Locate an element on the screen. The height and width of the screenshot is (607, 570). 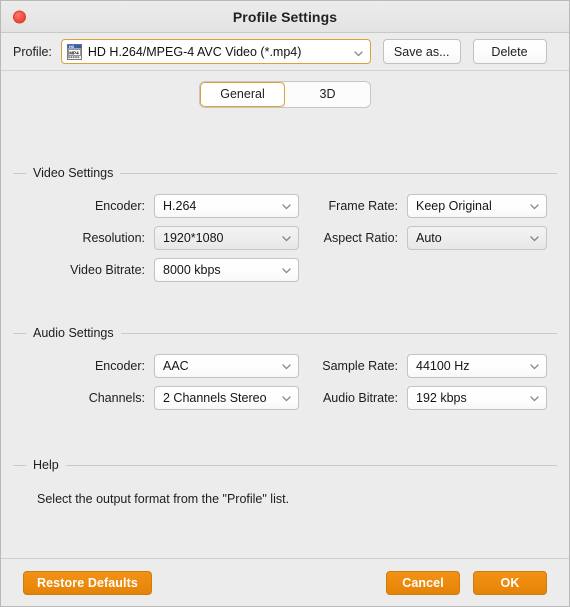
audio-channels-dropdown: 2 Channels Stereo is located at coordinates (226, 398).